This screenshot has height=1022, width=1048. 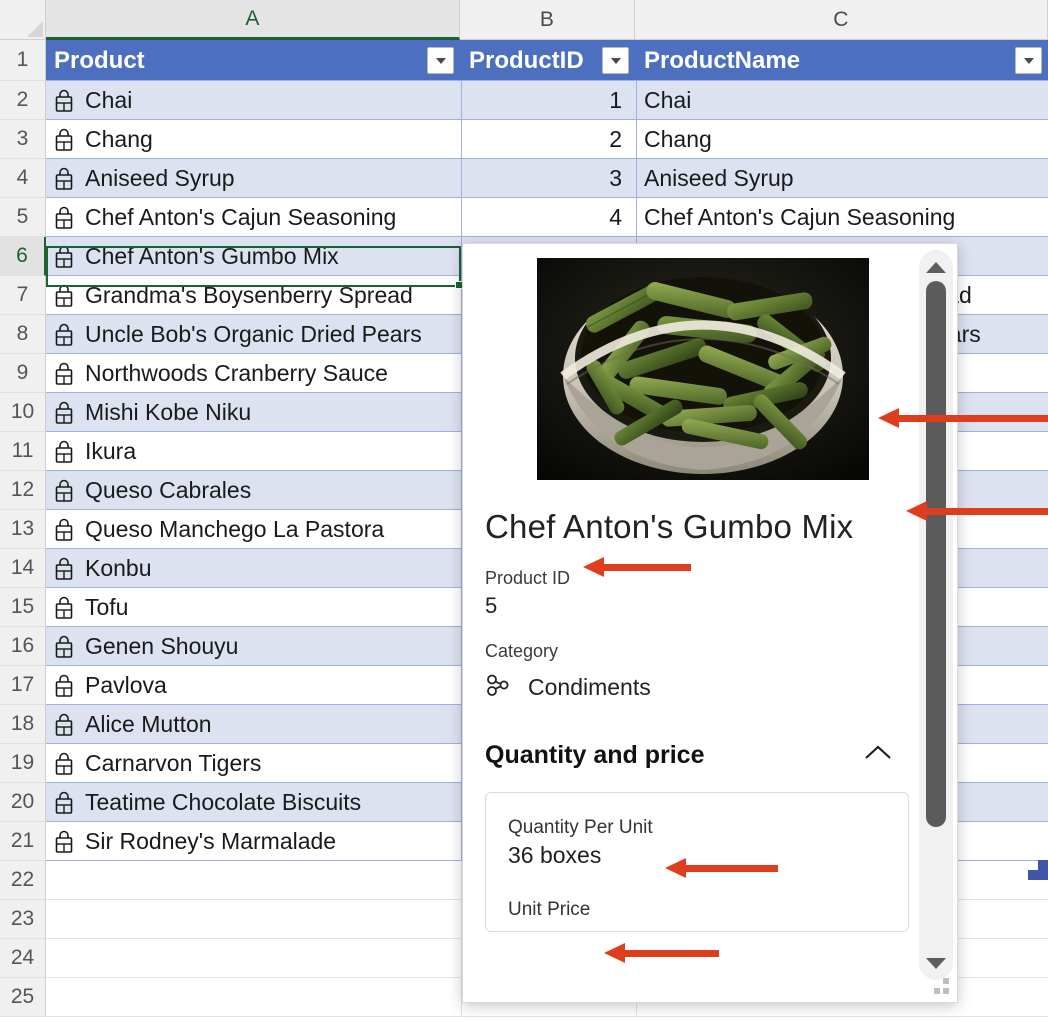 I want to click on cell-productid: 3, so click(x=548, y=178).